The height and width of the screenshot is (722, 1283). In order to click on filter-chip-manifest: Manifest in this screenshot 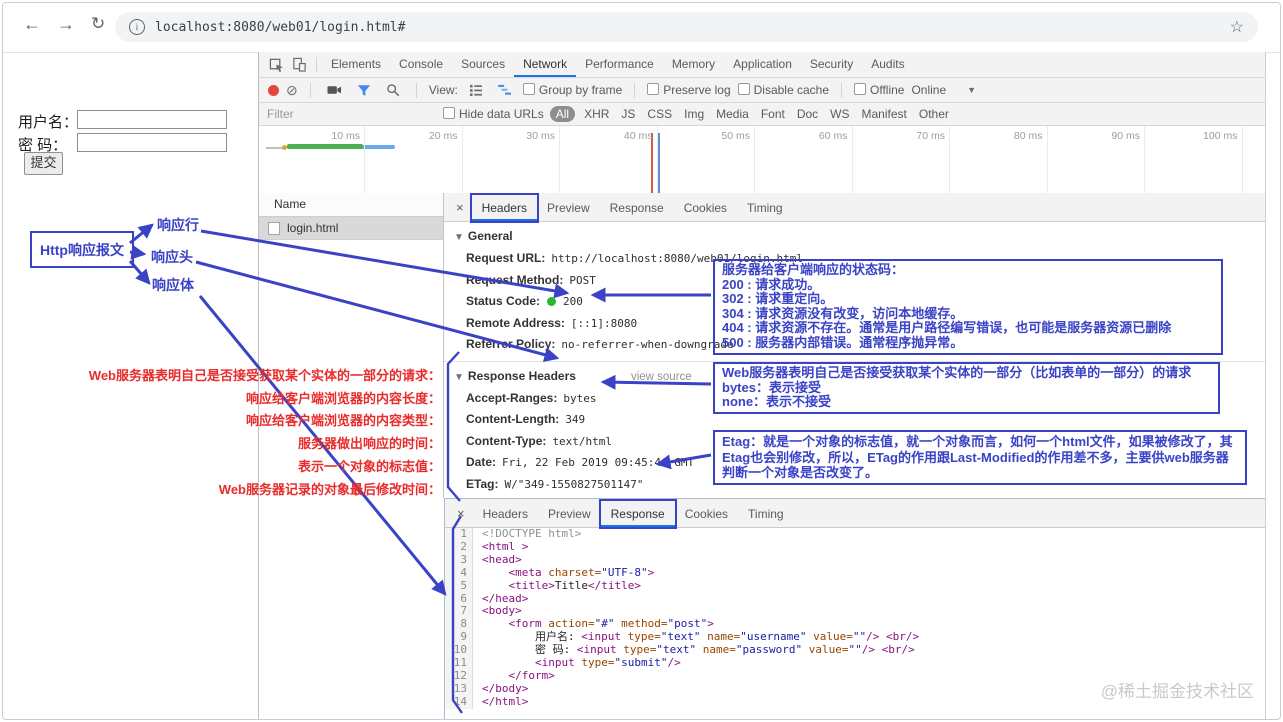, I will do `click(884, 114)`.